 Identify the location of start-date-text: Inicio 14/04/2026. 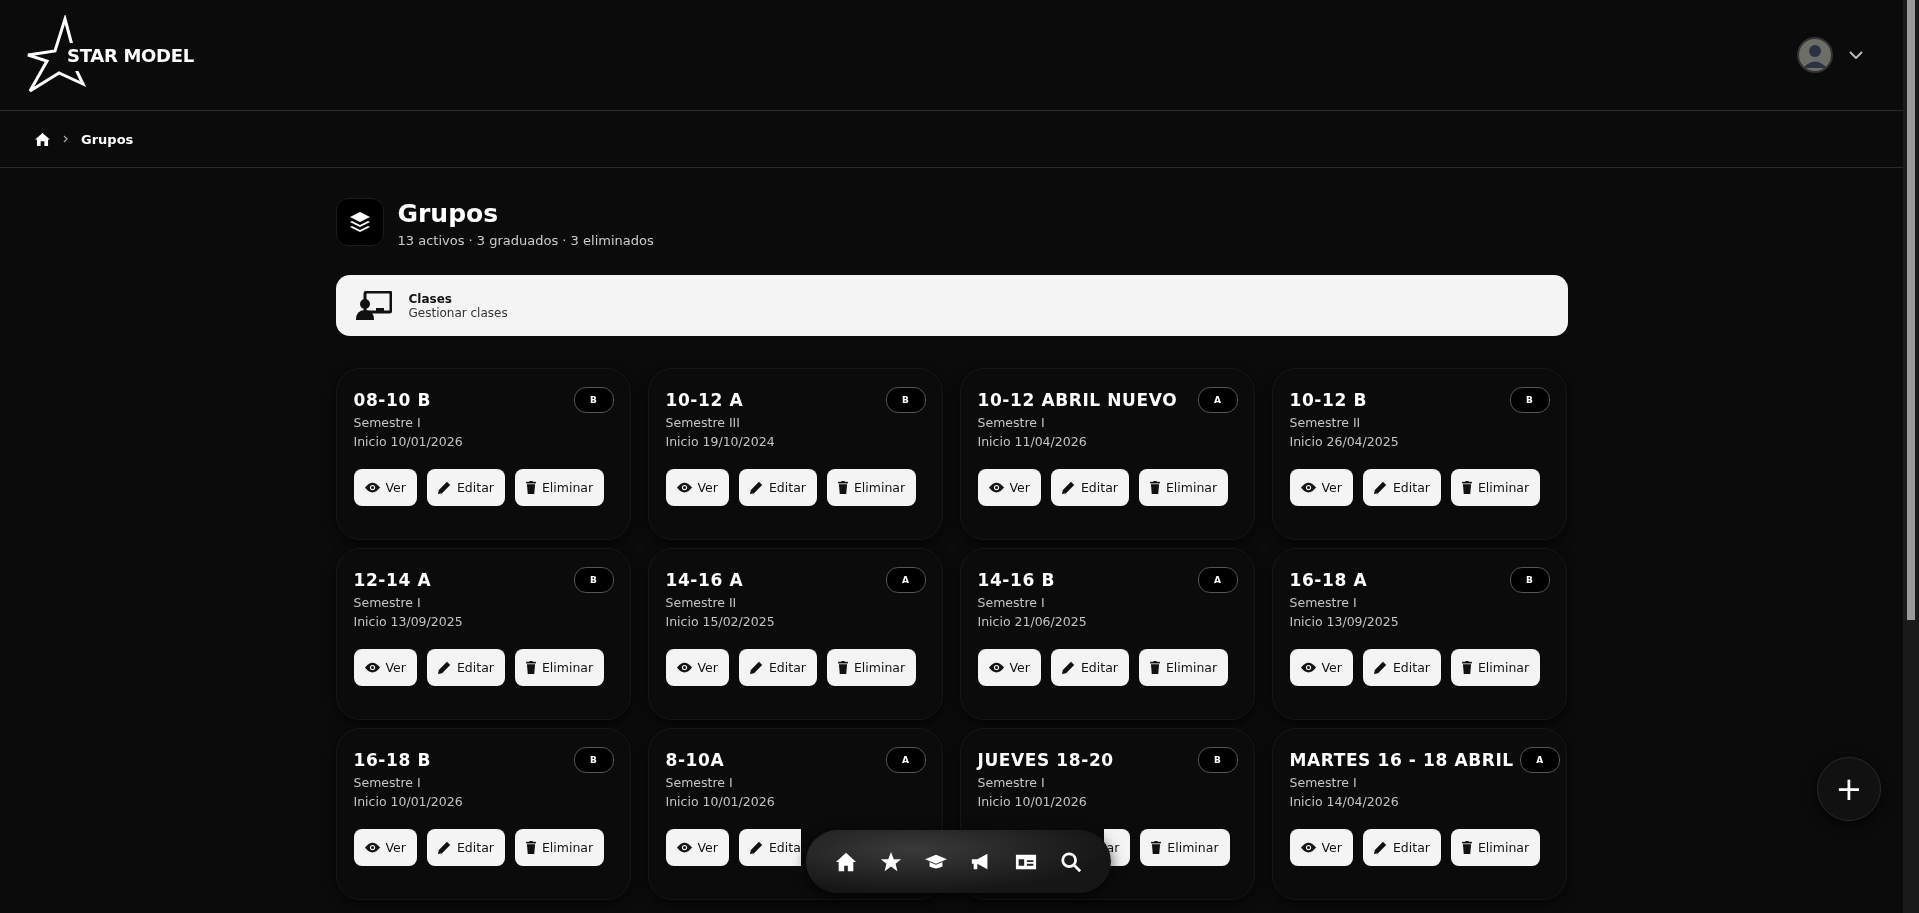
(1344, 802).